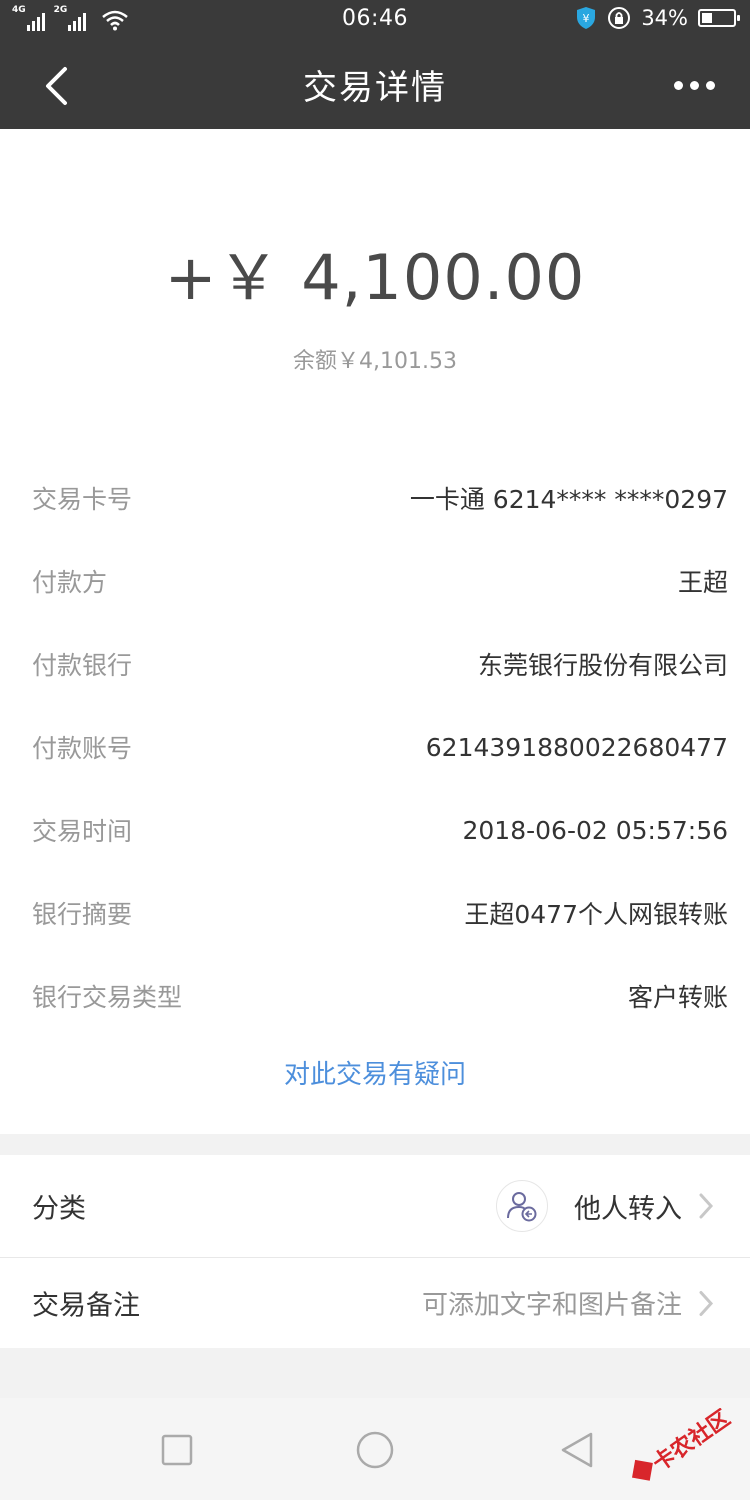 The height and width of the screenshot is (1500, 750). What do you see at coordinates (59, 1209) in the screenshot?
I see `category-label: 分类` at bounding box center [59, 1209].